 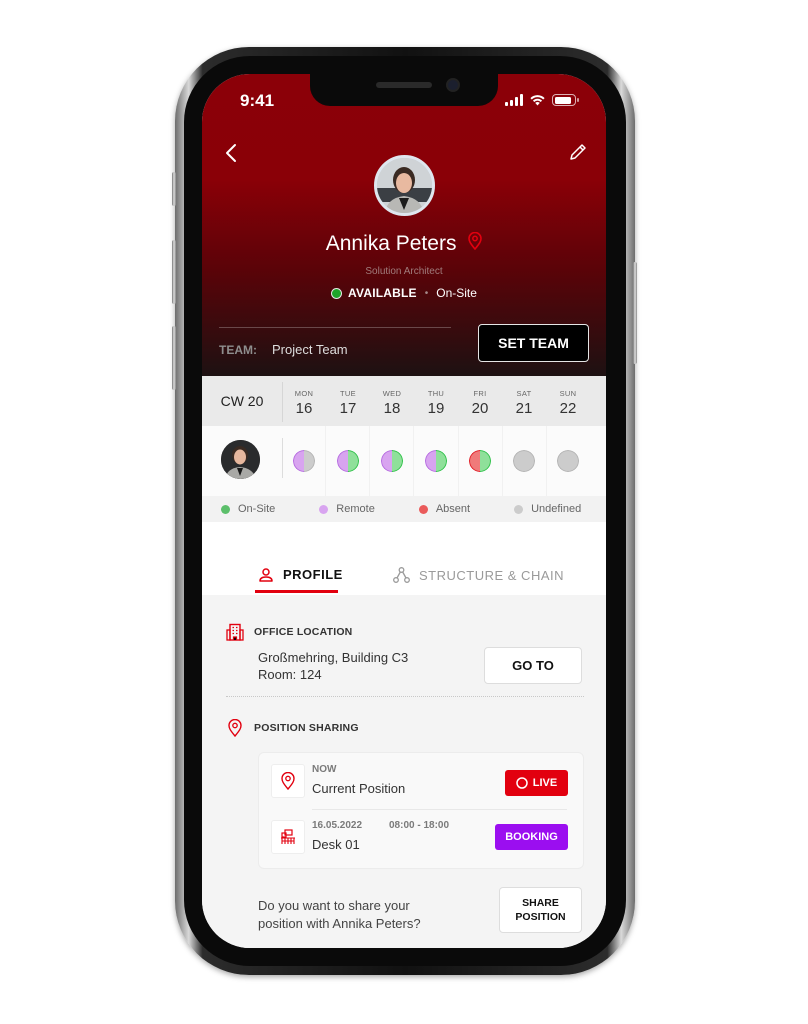 I want to click on edit-button, so click(x=578, y=152).